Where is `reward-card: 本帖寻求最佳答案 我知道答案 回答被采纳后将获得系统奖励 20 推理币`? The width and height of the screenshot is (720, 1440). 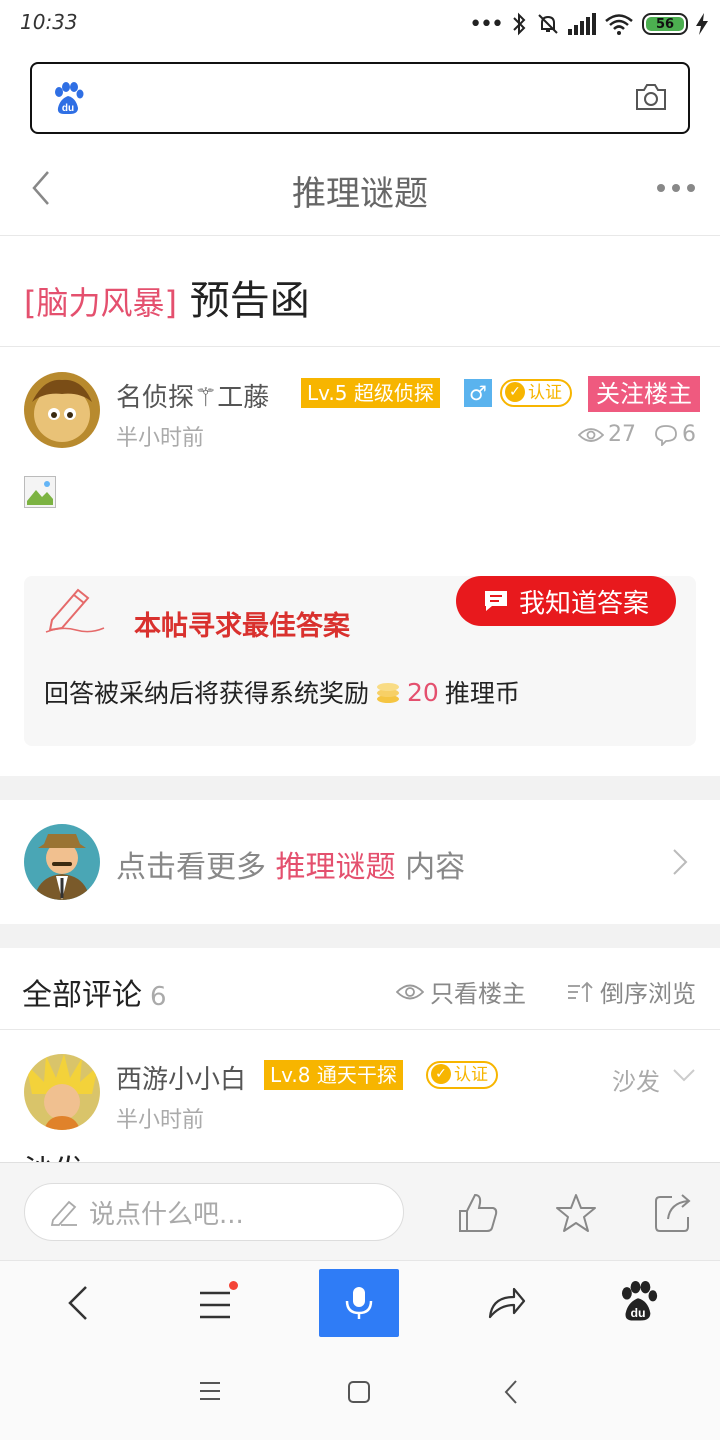 reward-card: 本帖寻求最佳答案 我知道答案 回答被采纳后将获得系统奖励 20 推理币 is located at coordinates (360, 661).